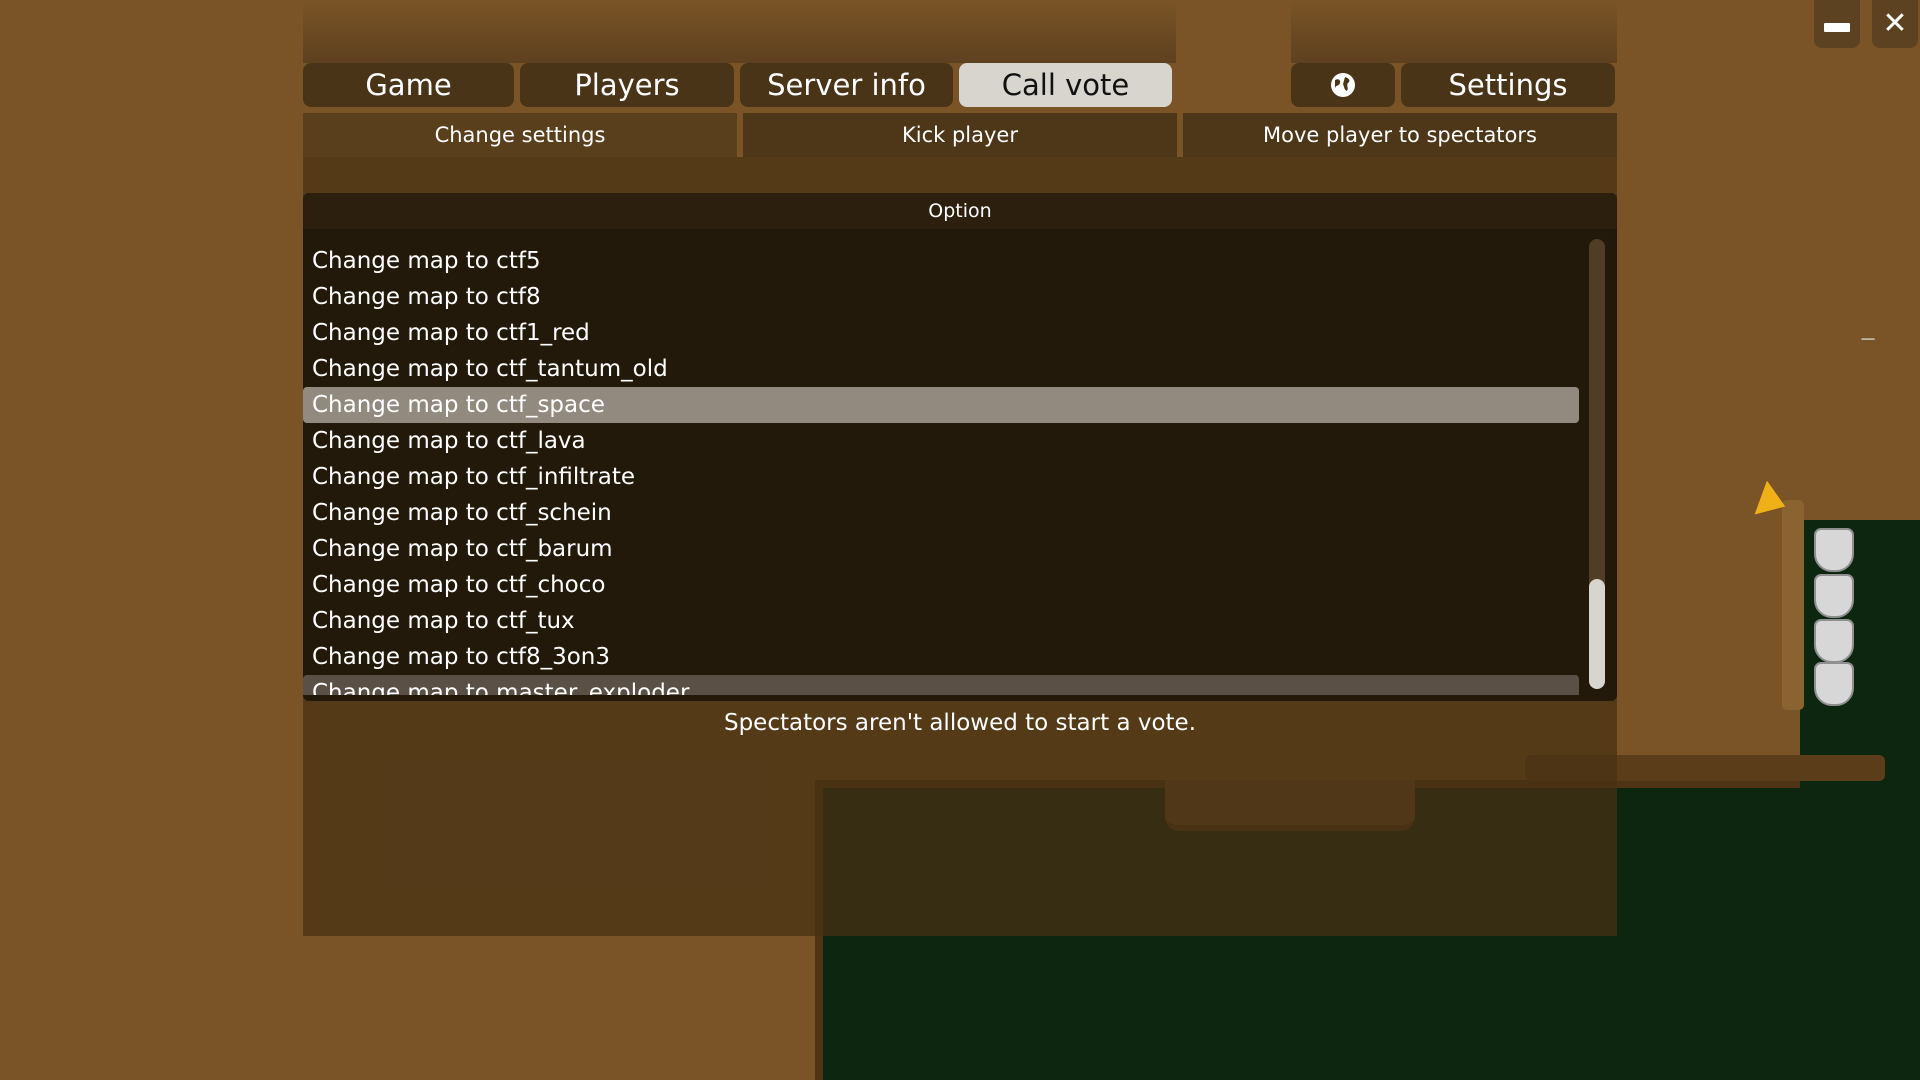  I want to click on globe-icon, so click(1343, 85).